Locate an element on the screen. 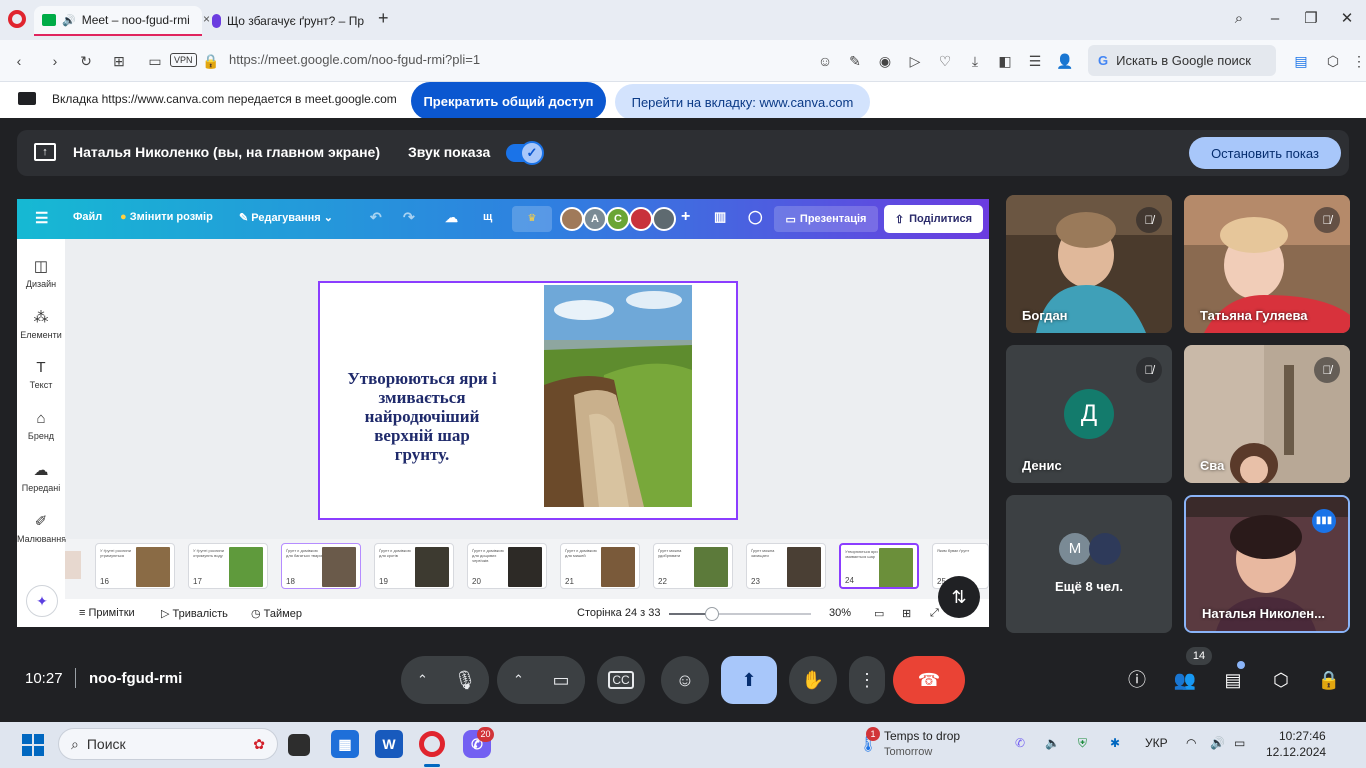  profile-icon: 👤 is located at coordinates (1065, 61).